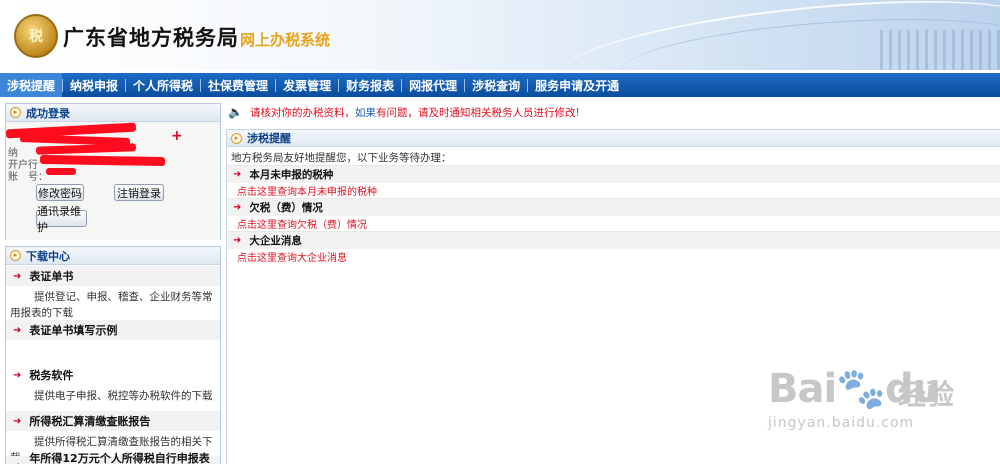 The height and width of the screenshot is (464, 1000). I want to click on reminder-item-title: ➜ 大企业消息, so click(613, 240).